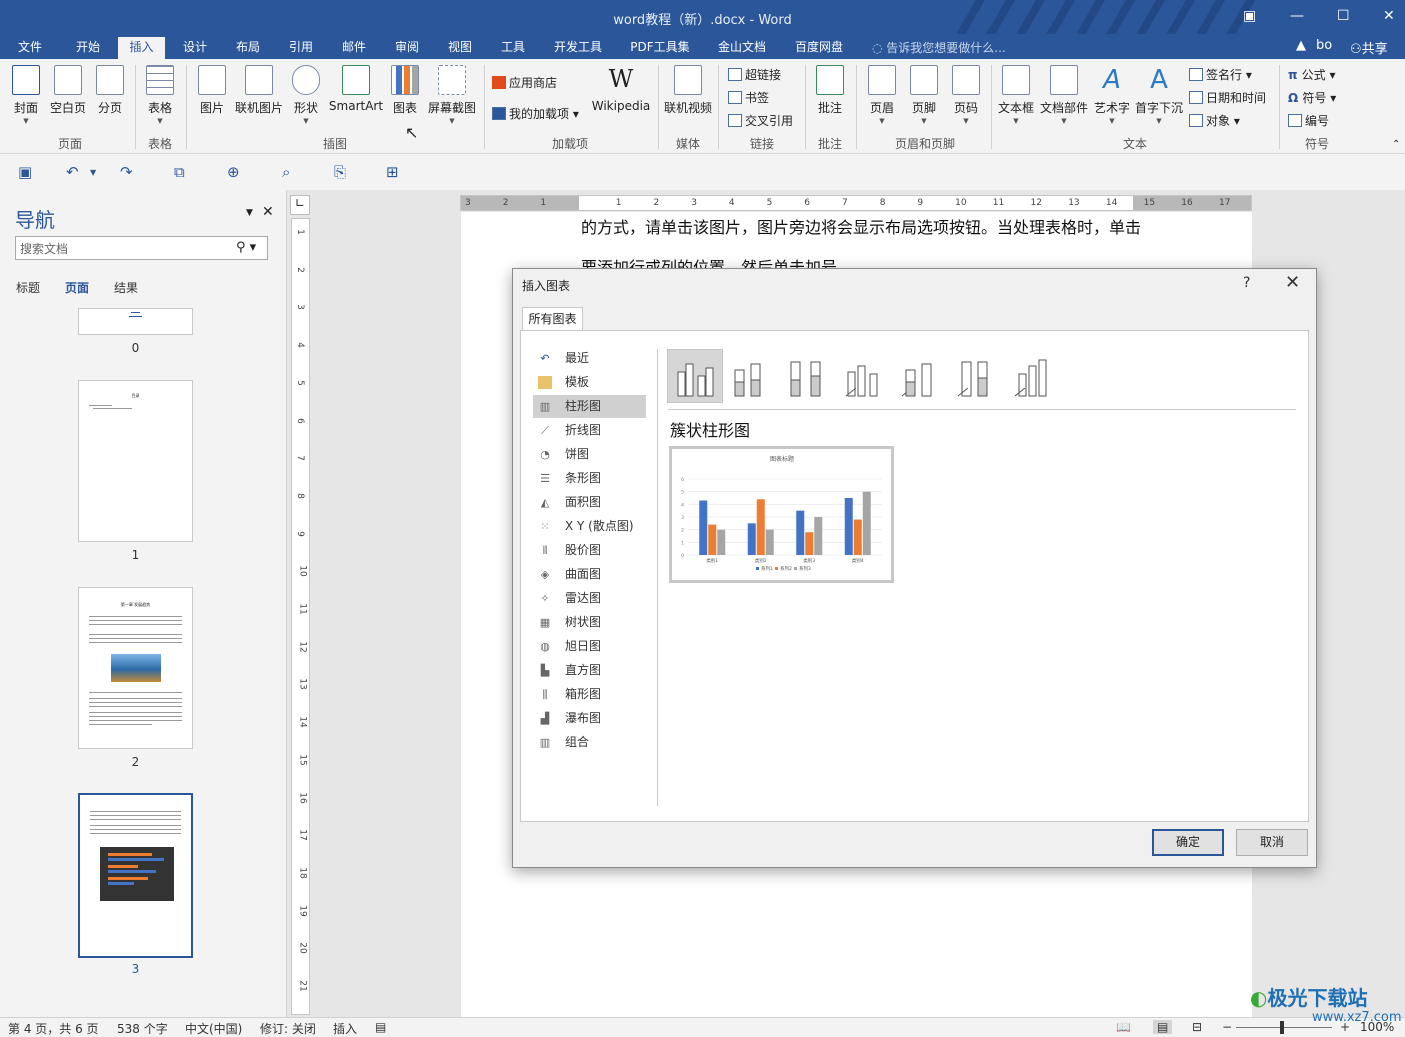  What do you see at coordinates (1034, 376) in the screenshot?
I see `subtype-3d-column` at bounding box center [1034, 376].